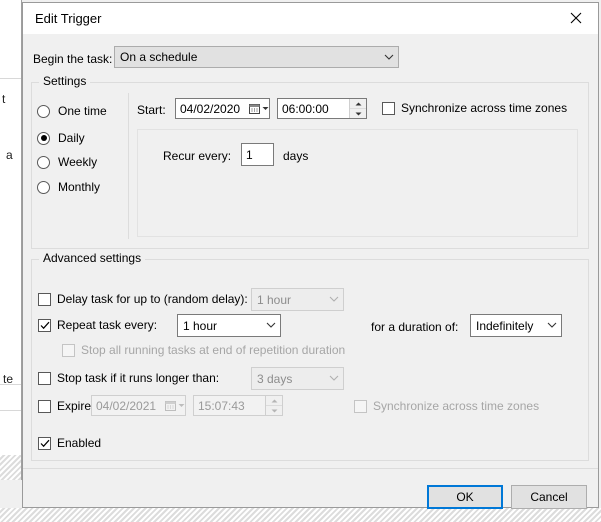 The width and height of the screenshot is (601, 522). I want to click on recur-every-label: Recur every:, so click(197, 156).